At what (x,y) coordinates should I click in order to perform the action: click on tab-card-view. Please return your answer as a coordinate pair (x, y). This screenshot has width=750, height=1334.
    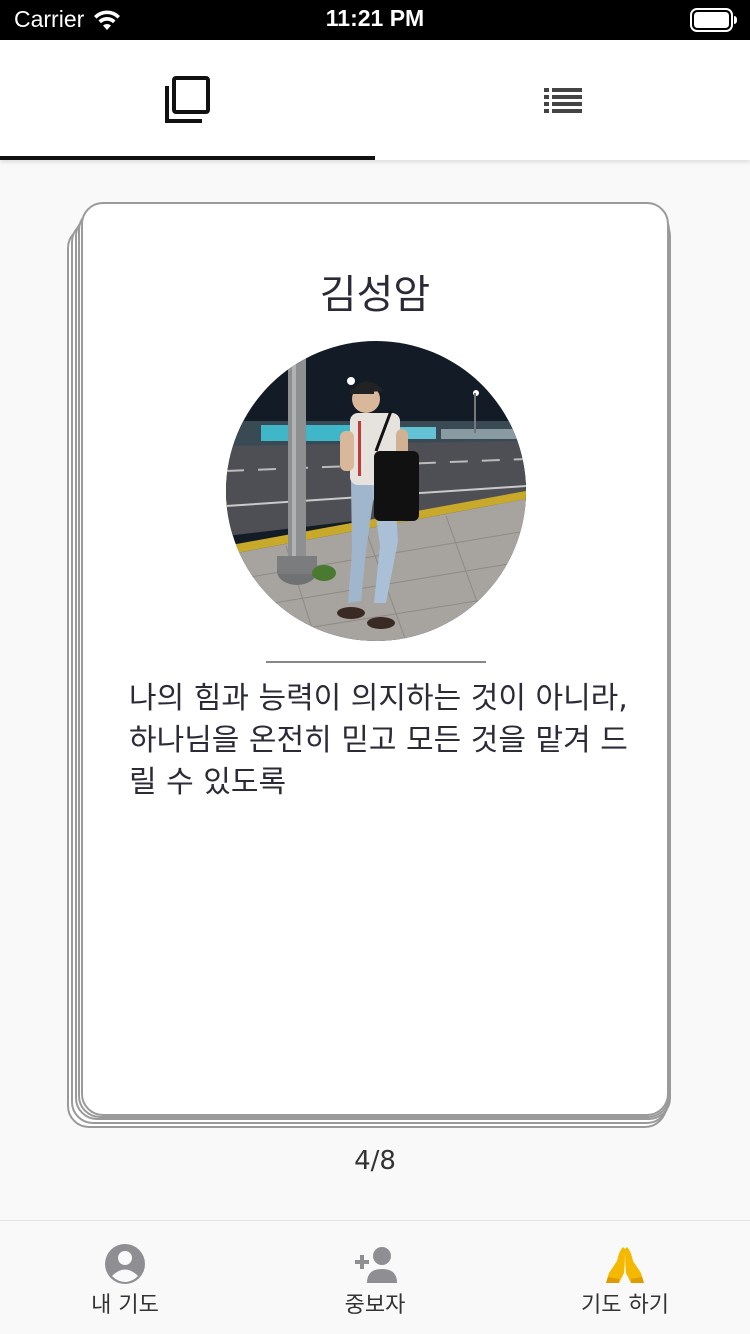
    Looking at the image, I should click on (187, 100).